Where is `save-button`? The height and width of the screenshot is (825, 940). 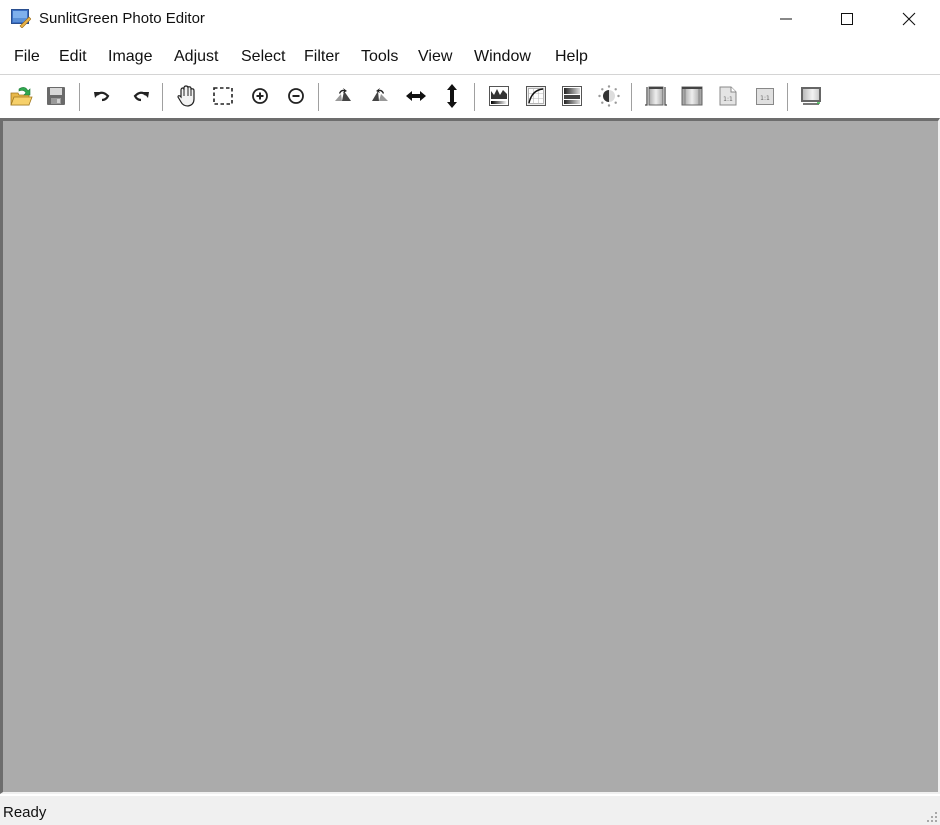 save-button is located at coordinates (56, 96).